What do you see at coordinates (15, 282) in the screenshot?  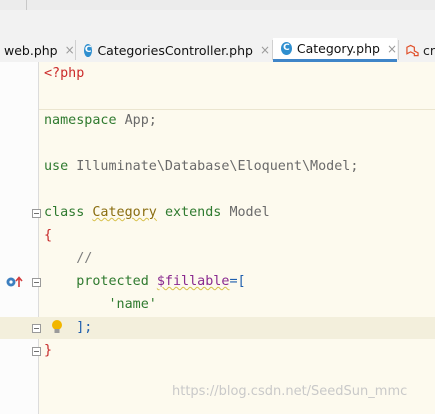 I see `override-icon` at bounding box center [15, 282].